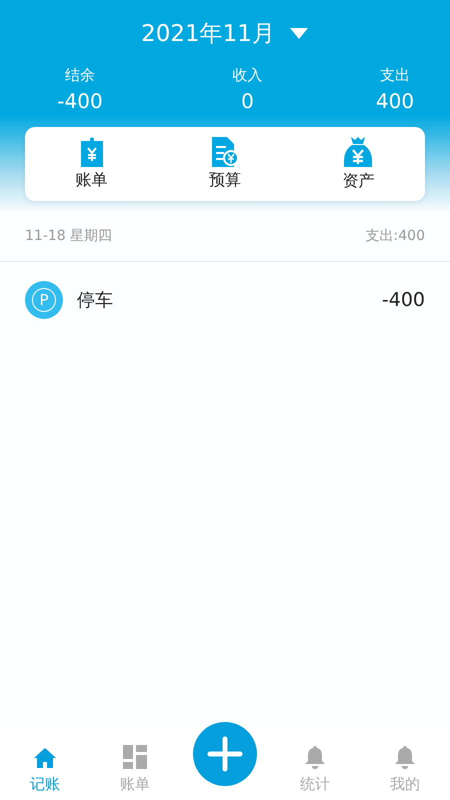 The width and height of the screenshot is (450, 800). What do you see at coordinates (208, 33) in the screenshot?
I see `month-selector: 2021年11月` at bounding box center [208, 33].